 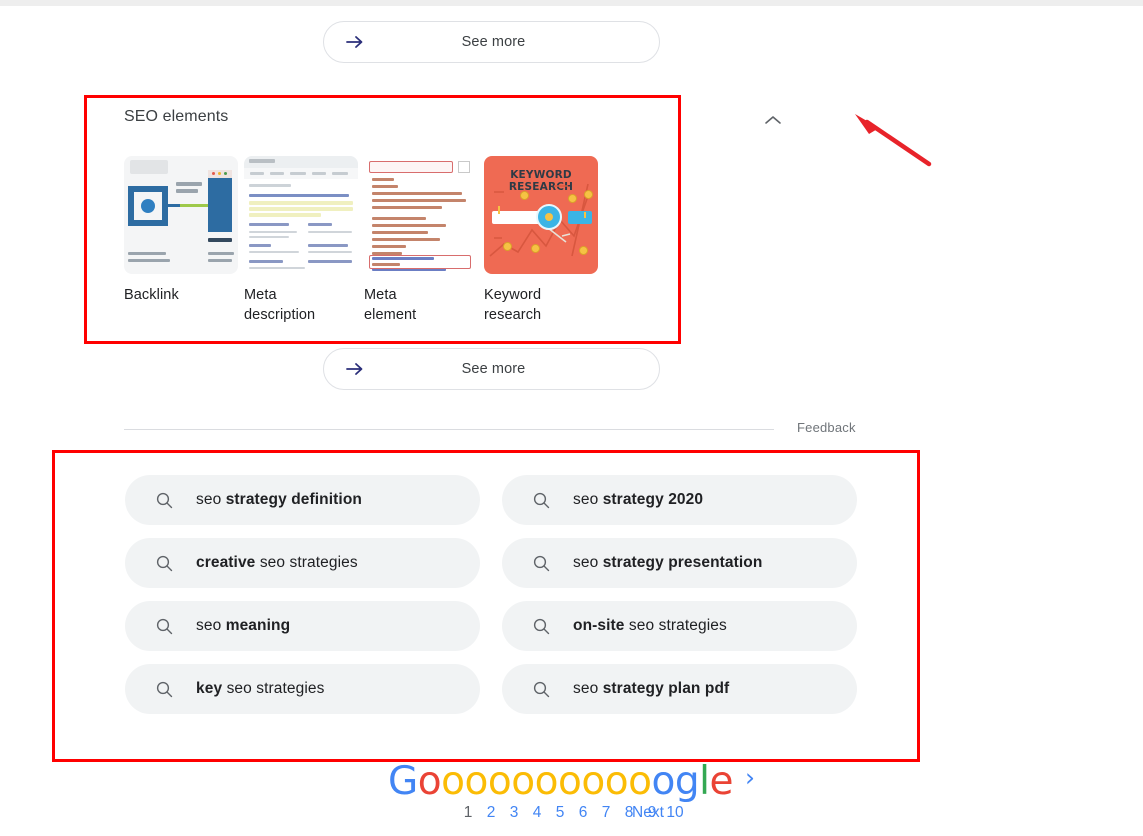 I want to click on see-more-button-top: See more, so click(x=491, y=42).